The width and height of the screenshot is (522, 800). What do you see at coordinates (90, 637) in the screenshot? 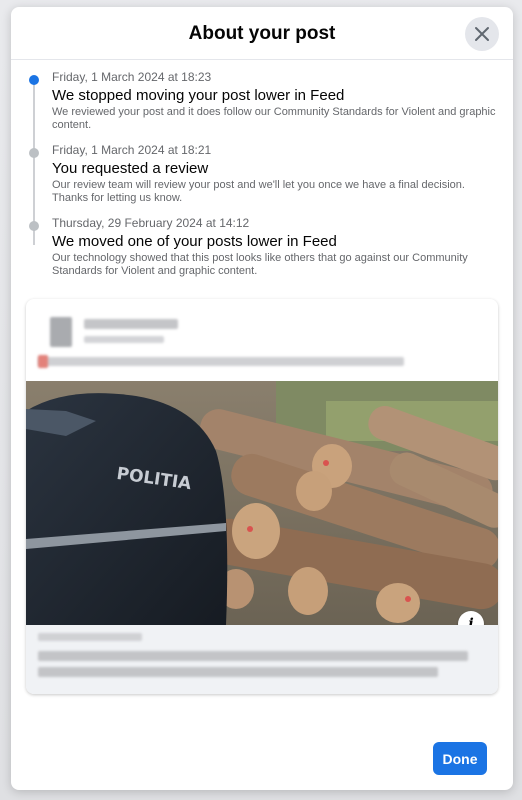
I see `blurred-link-domain` at bounding box center [90, 637].